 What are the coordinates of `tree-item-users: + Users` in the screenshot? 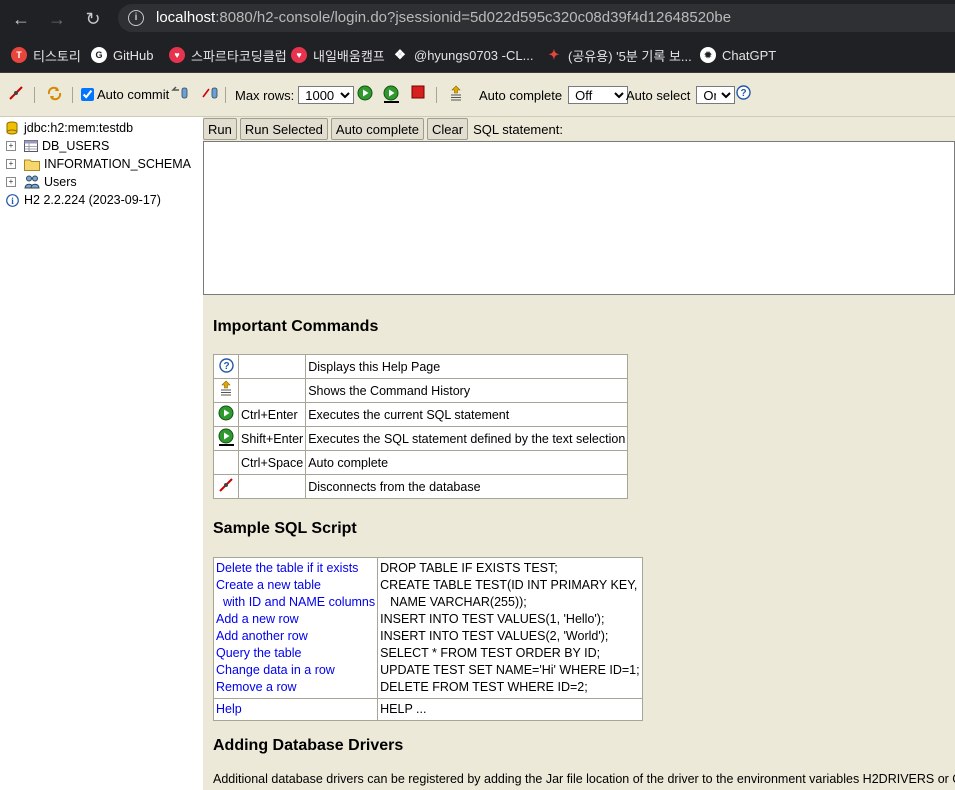 It's located at (41, 182).